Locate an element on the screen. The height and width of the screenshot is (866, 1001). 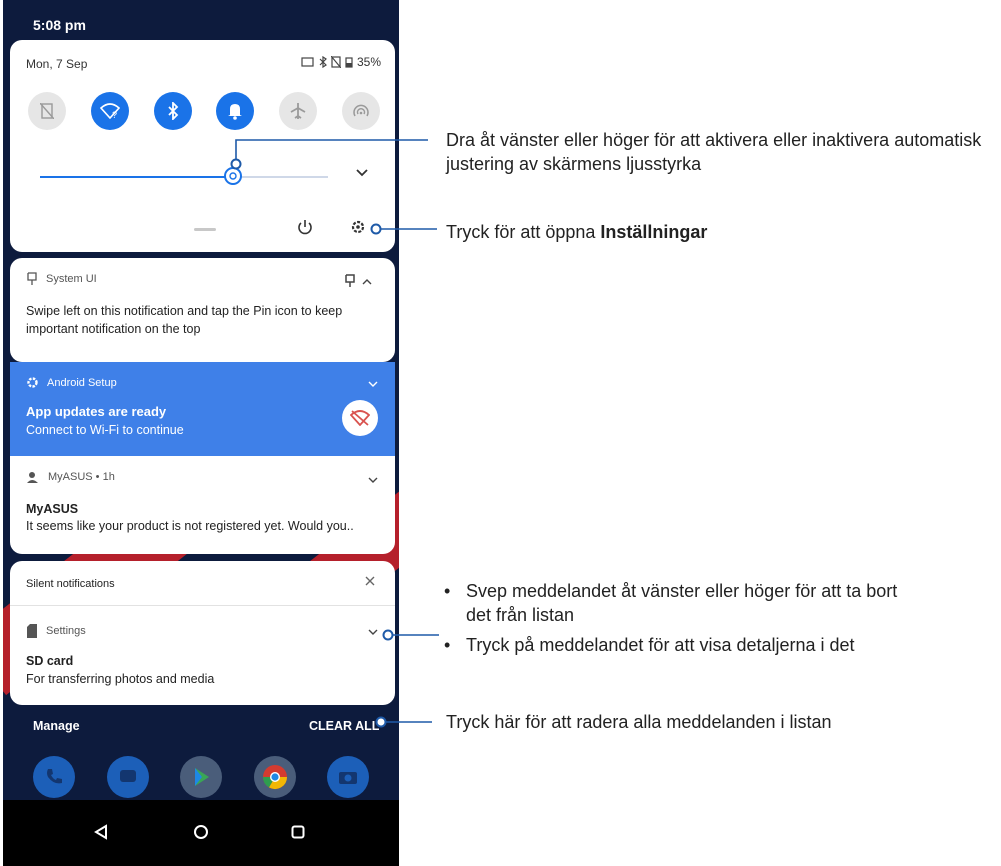
notification-header: System UI is located at coordinates (61, 279).